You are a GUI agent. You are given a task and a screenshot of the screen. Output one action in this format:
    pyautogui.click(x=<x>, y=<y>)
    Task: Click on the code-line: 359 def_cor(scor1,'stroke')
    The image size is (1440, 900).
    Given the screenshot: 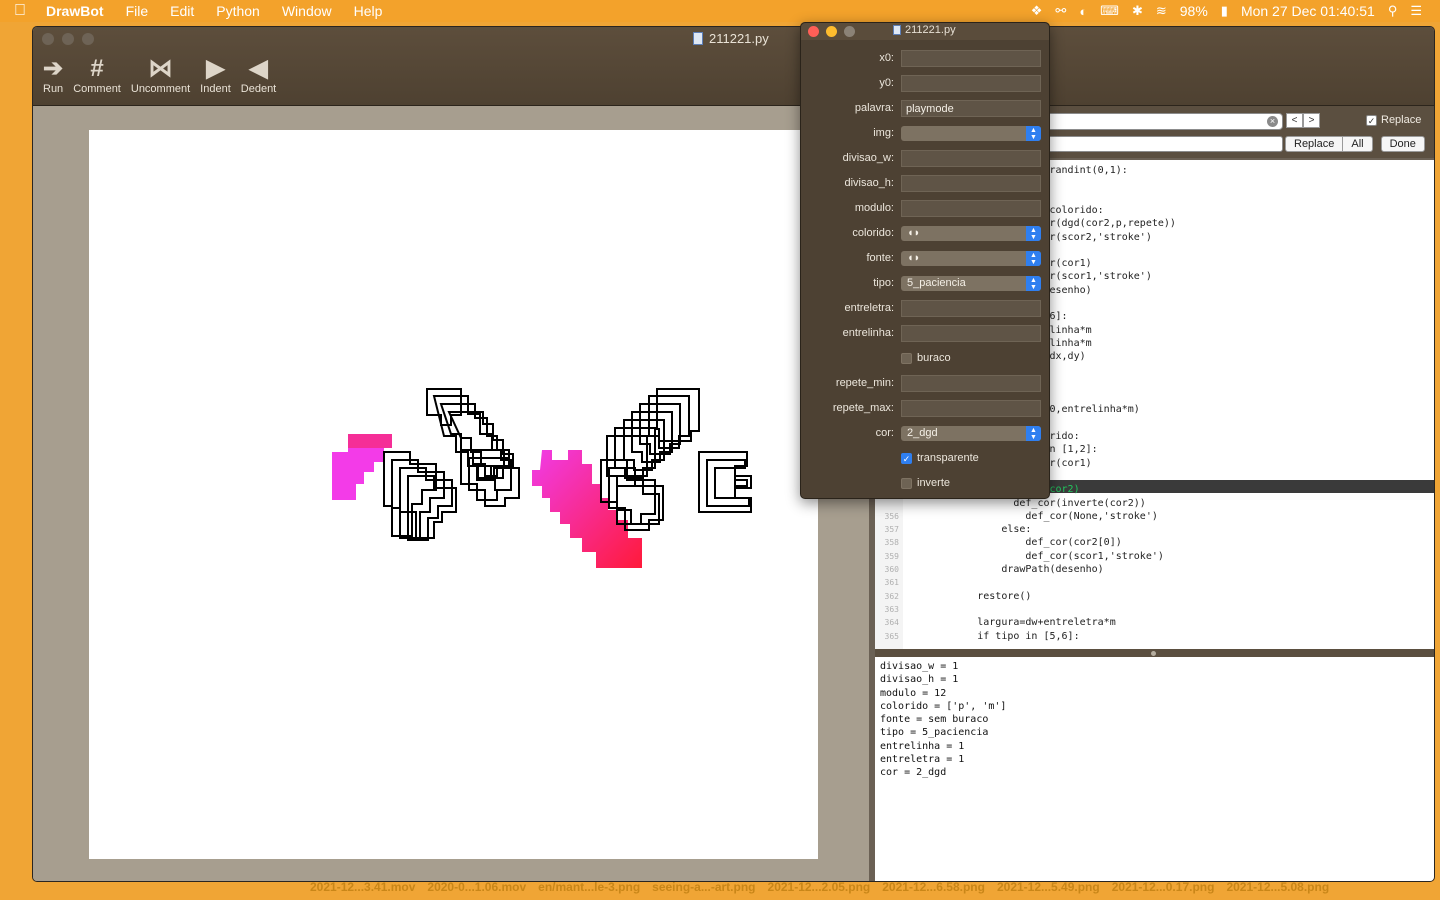 What is the action you would take?
    pyautogui.click(x=1019, y=556)
    